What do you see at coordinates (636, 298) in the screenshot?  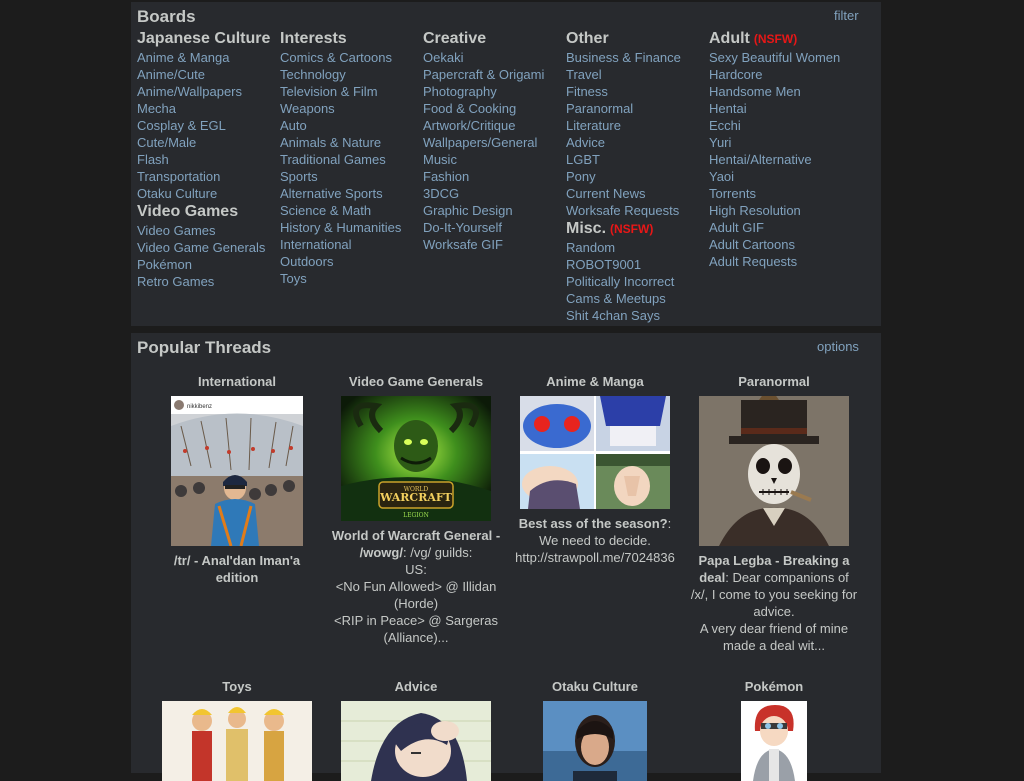 I see `board-link: Cams & Meetups` at bounding box center [636, 298].